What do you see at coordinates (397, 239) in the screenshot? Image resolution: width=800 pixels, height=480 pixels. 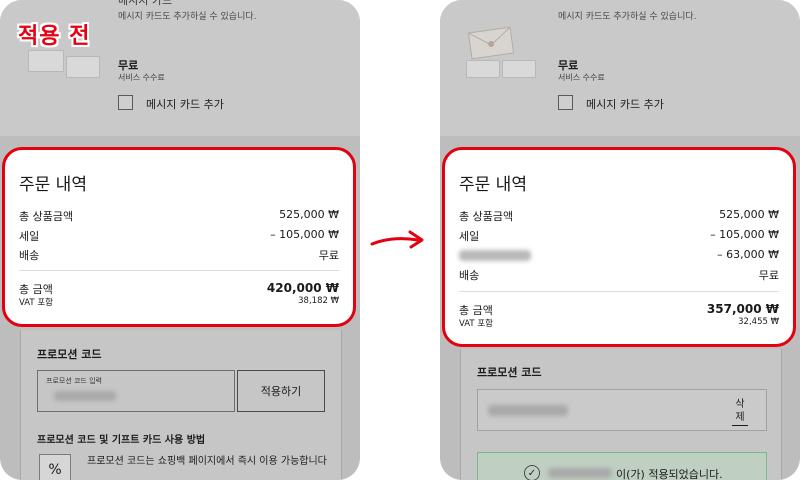 I see `arrow-right-icon` at bounding box center [397, 239].